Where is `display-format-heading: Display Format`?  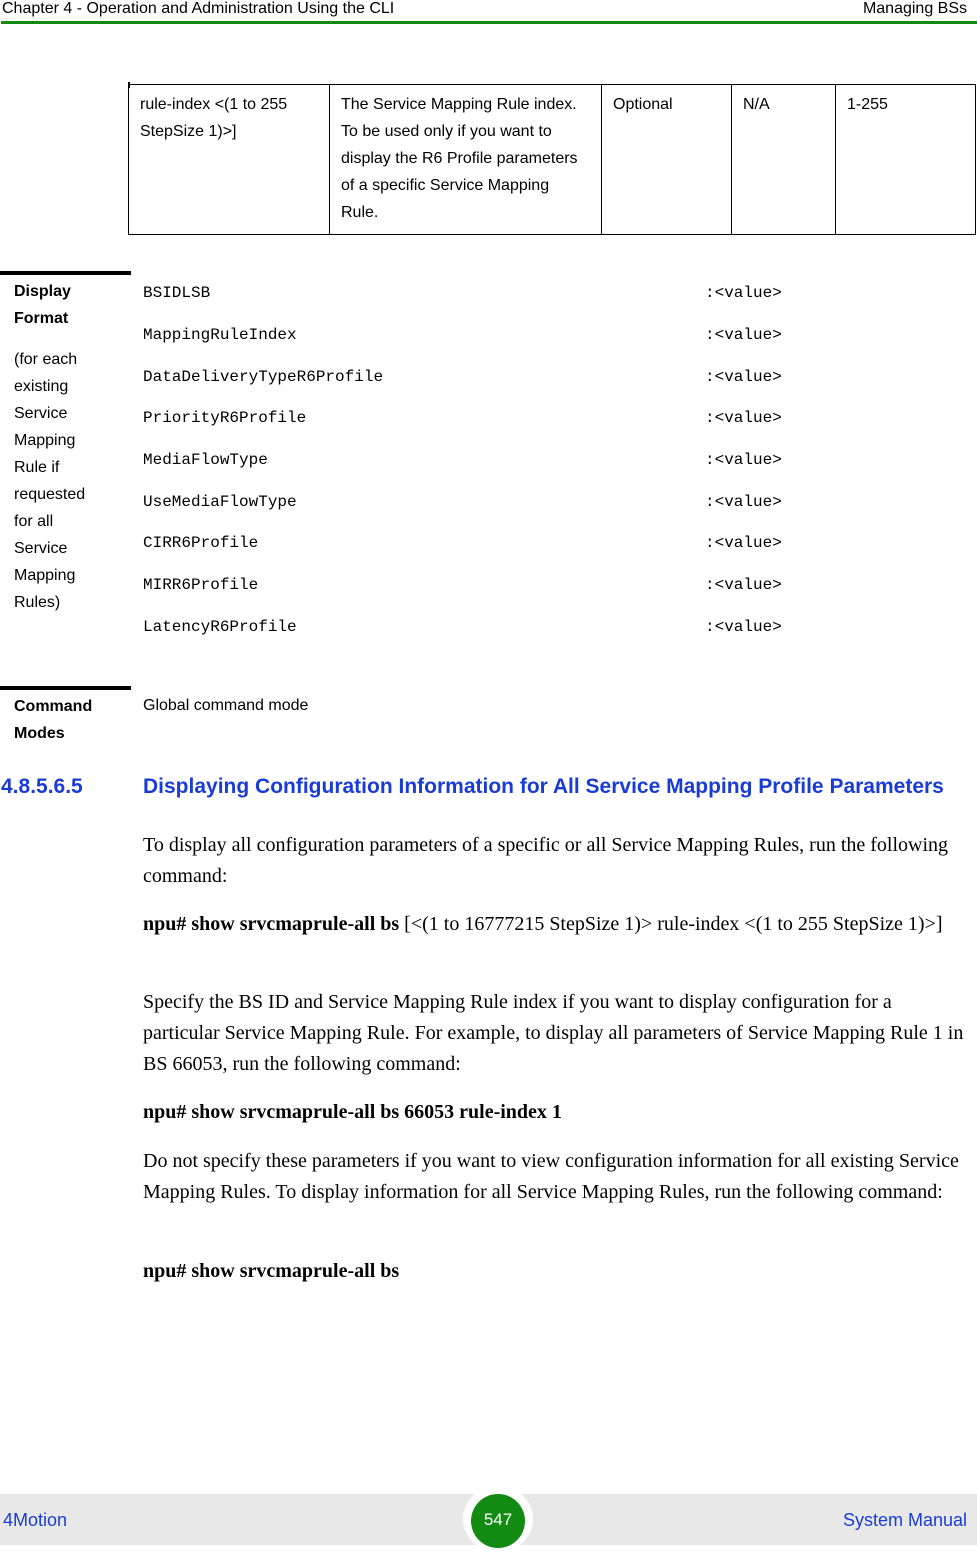 display-format-heading: Display Format is located at coordinates (42, 305).